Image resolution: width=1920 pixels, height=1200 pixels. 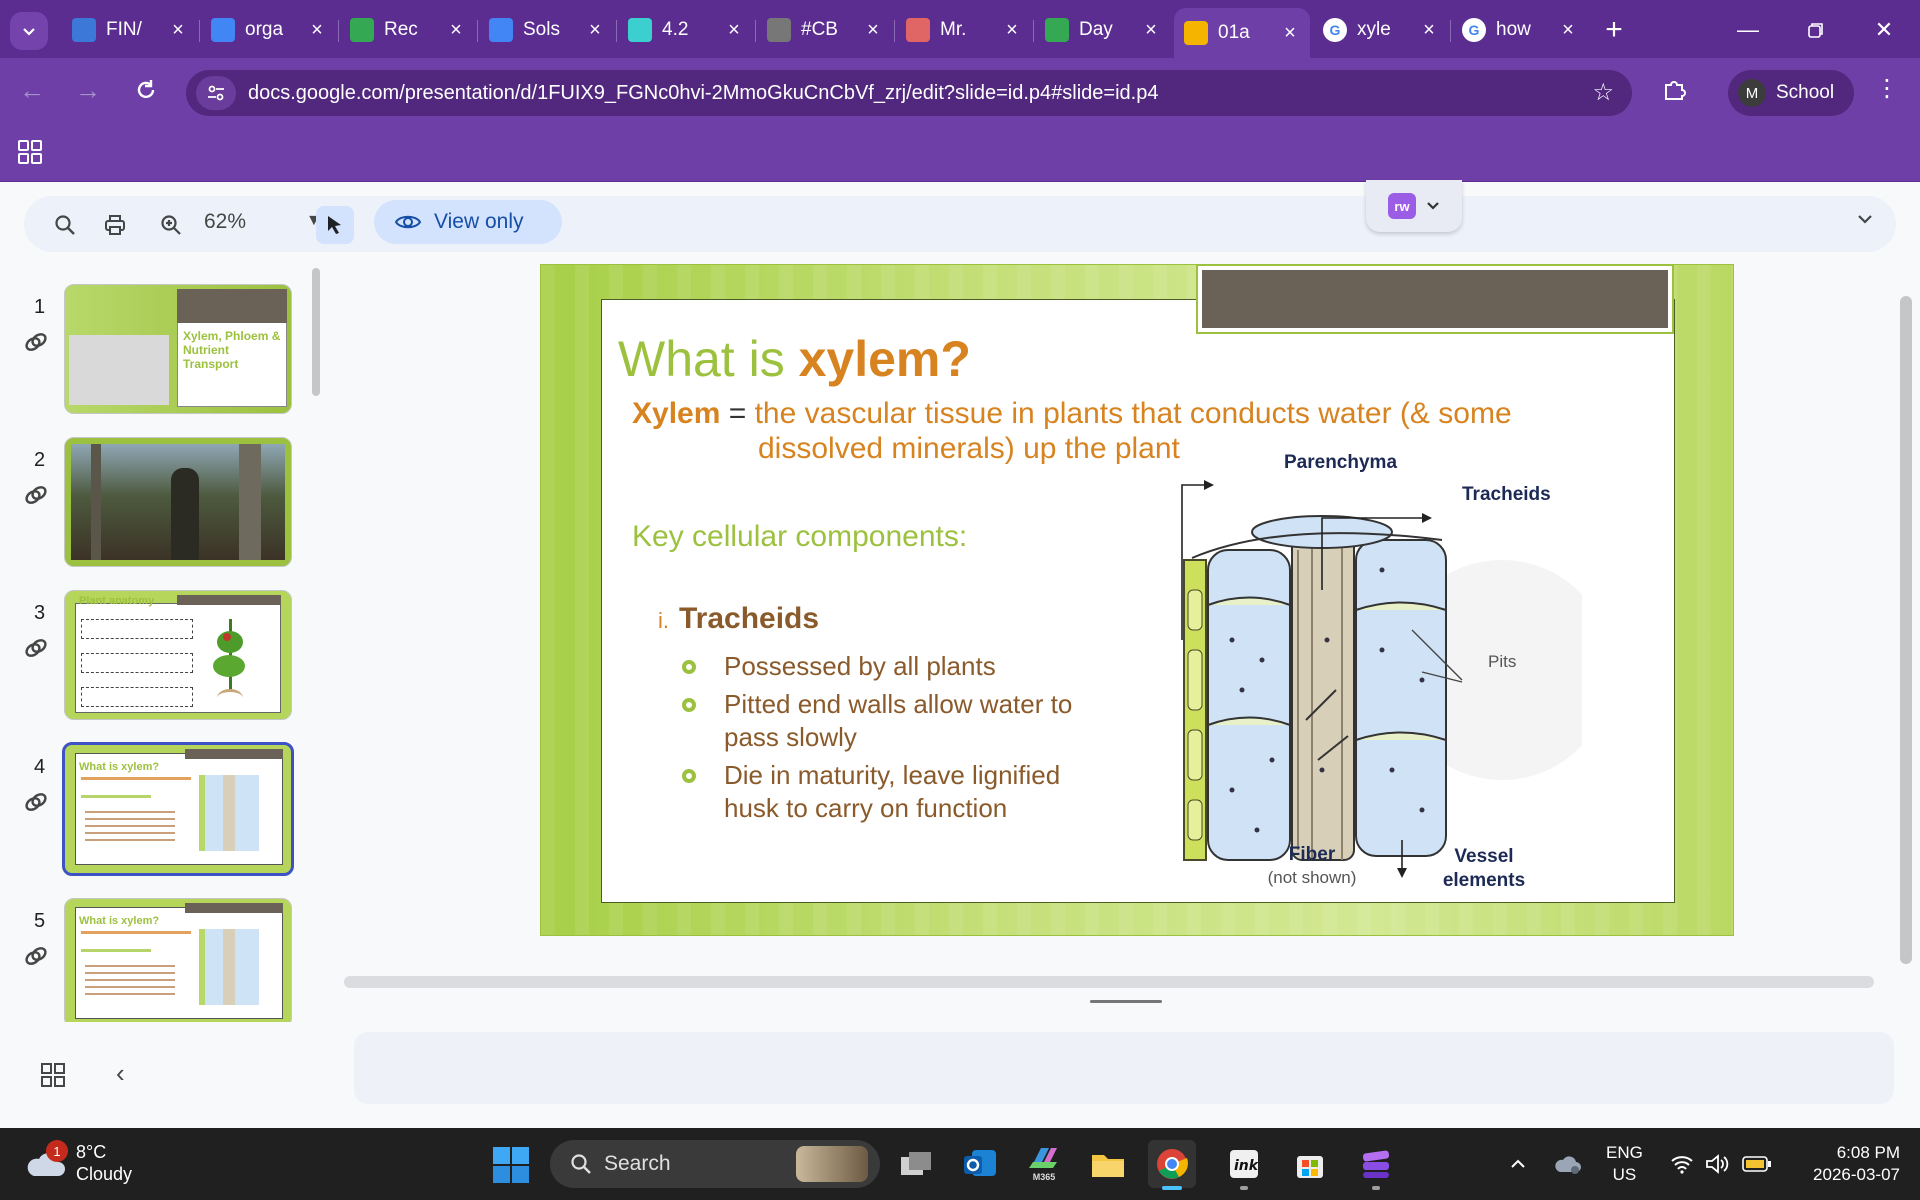 I want to click on browser-tab: Rec ×, so click(x=408, y=30).